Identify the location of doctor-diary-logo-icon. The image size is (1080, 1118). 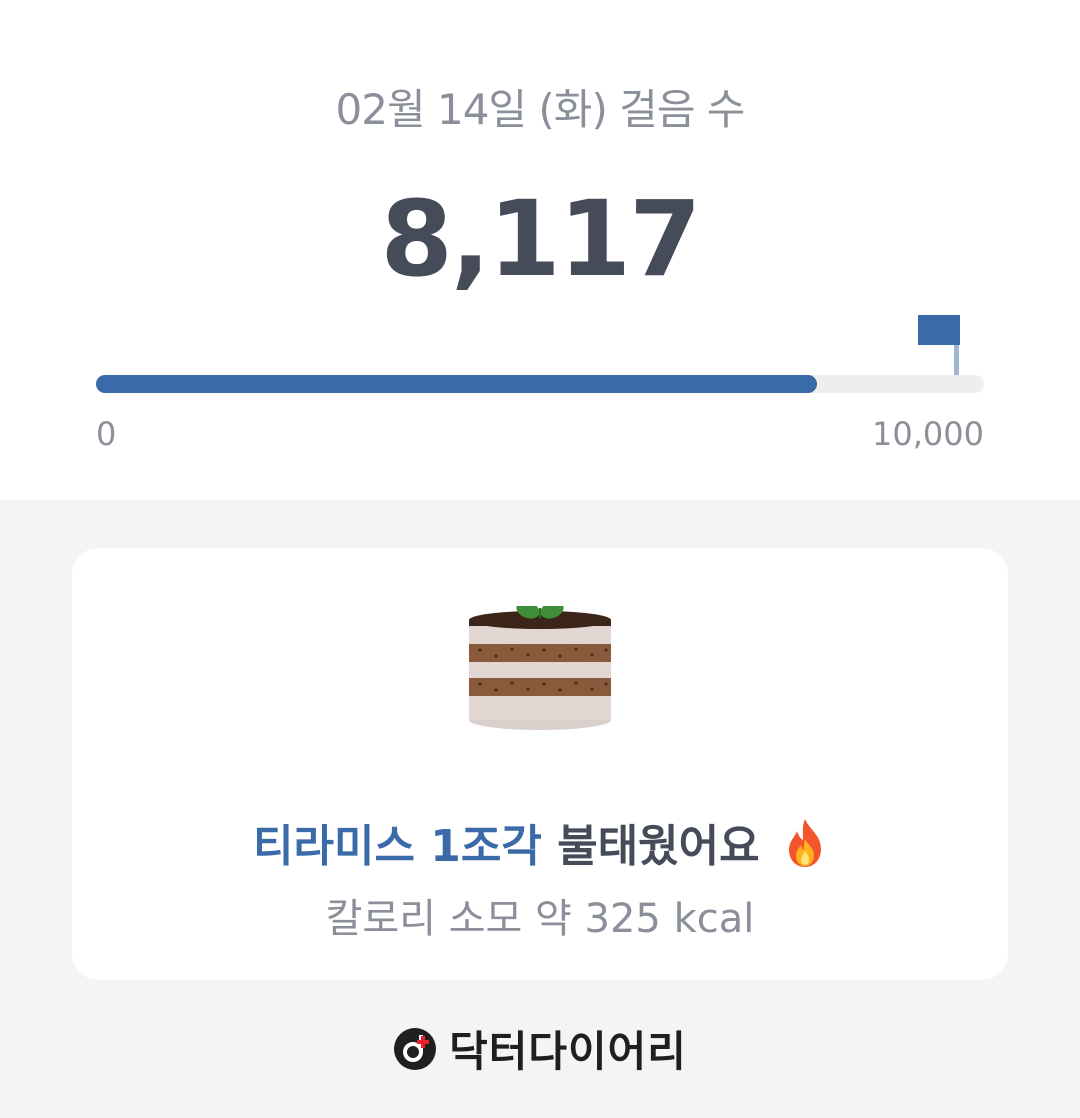
(415, 1048).